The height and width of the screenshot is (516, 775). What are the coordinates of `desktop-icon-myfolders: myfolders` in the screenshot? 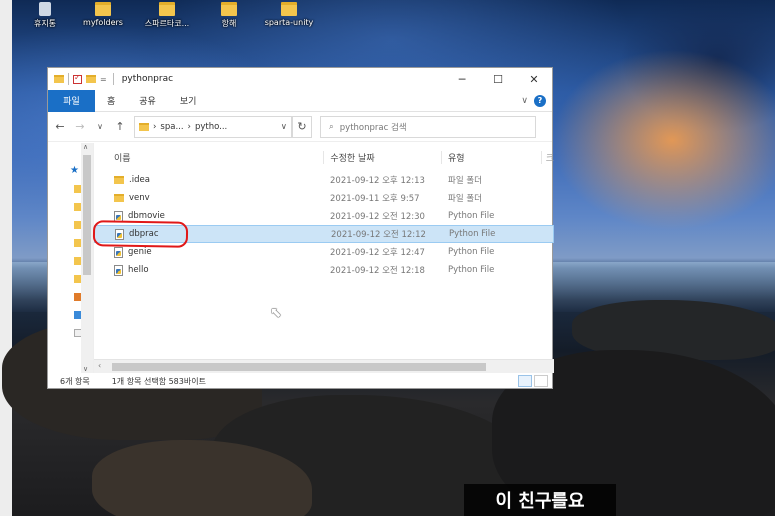 It's located at (103, 14).